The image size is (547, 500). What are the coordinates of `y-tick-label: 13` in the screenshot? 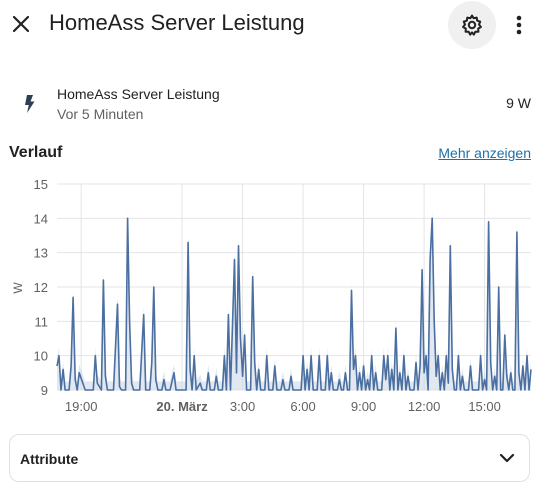 It's located at (41, 253).